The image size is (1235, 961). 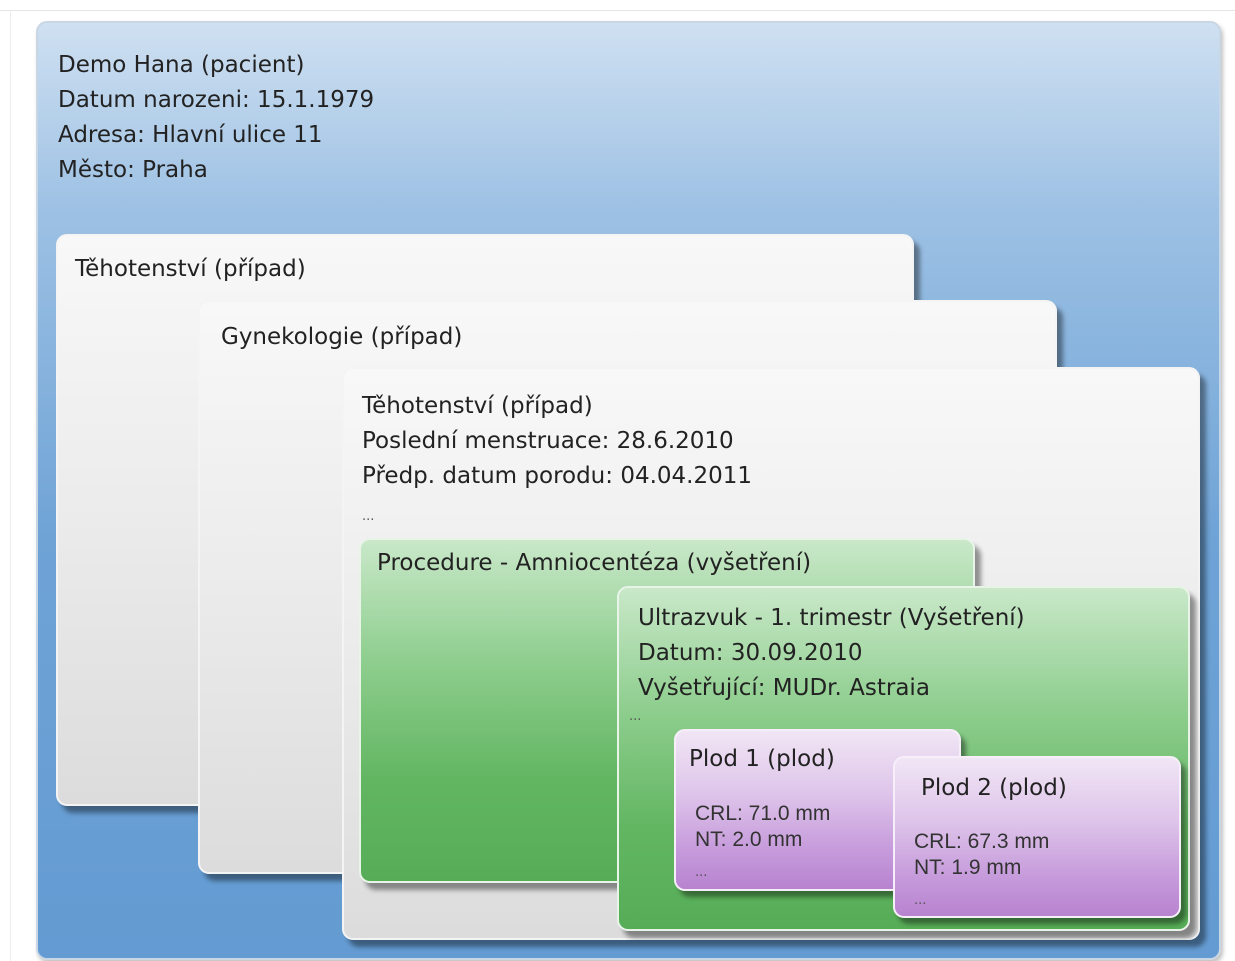 What do you see at coordinates (548, 441) in the screenshot?
I see `last-menstruation: Poslední menstruace: 28.6.2010` at bounding box center [548, 441].